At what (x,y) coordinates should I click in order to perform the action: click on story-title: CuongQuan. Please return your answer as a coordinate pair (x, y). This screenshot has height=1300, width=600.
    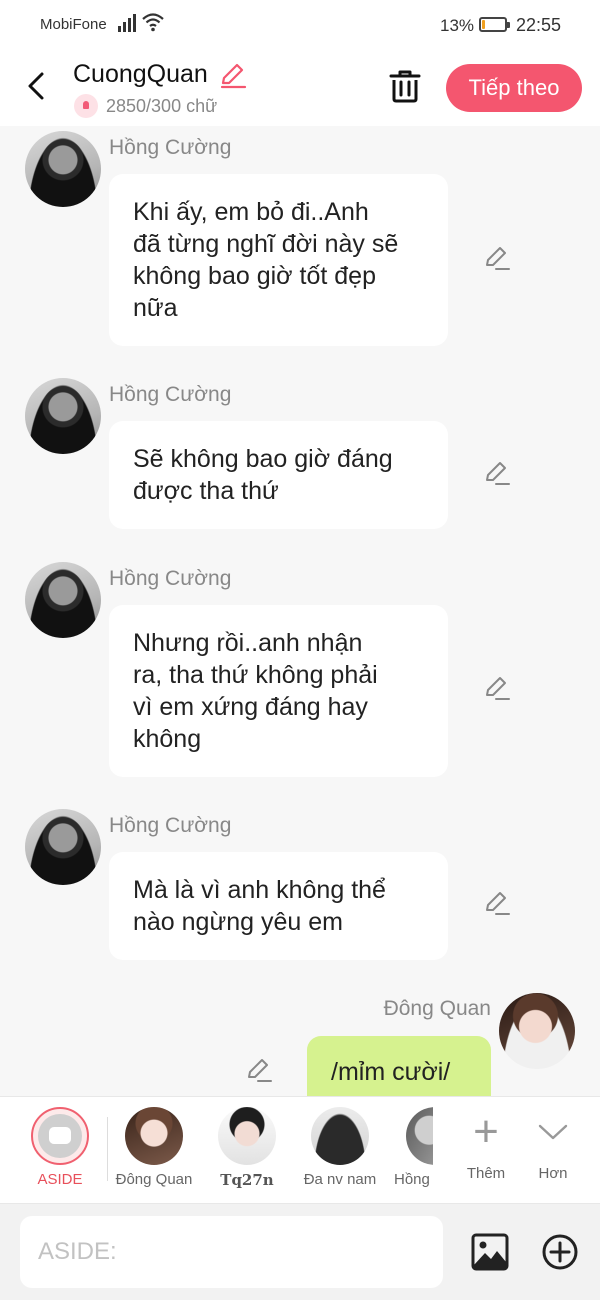
    Looking at the image, I should click on (140, 74).